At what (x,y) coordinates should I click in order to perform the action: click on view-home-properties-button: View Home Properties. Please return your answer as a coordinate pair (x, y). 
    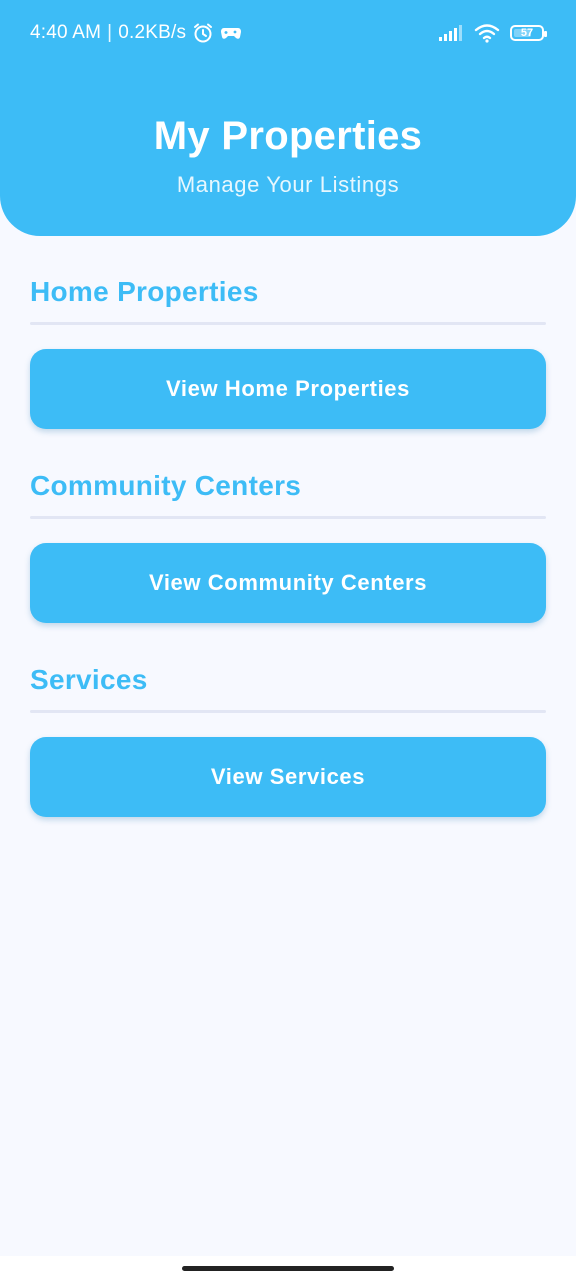
    Looking at the image, I should click on (288, 389).